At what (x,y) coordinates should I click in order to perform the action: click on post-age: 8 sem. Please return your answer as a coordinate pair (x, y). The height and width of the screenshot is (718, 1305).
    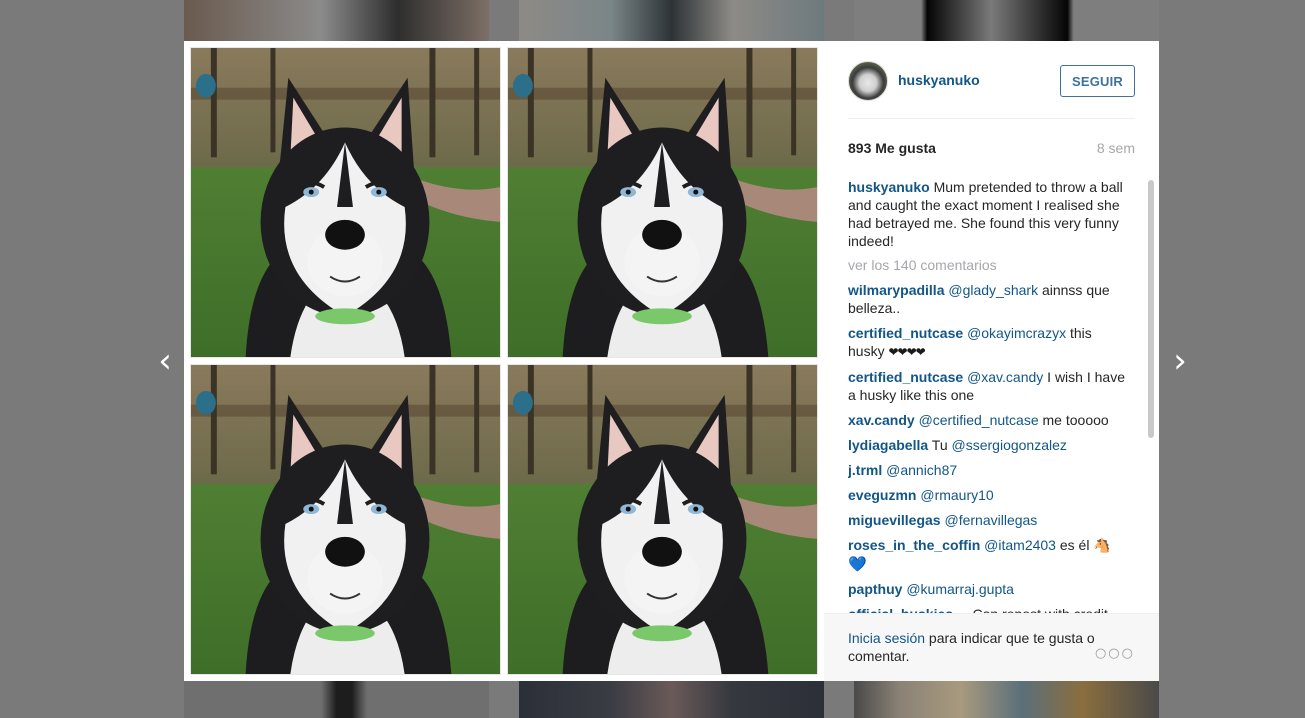
    Looking at the image, I should click on (1116, 148).